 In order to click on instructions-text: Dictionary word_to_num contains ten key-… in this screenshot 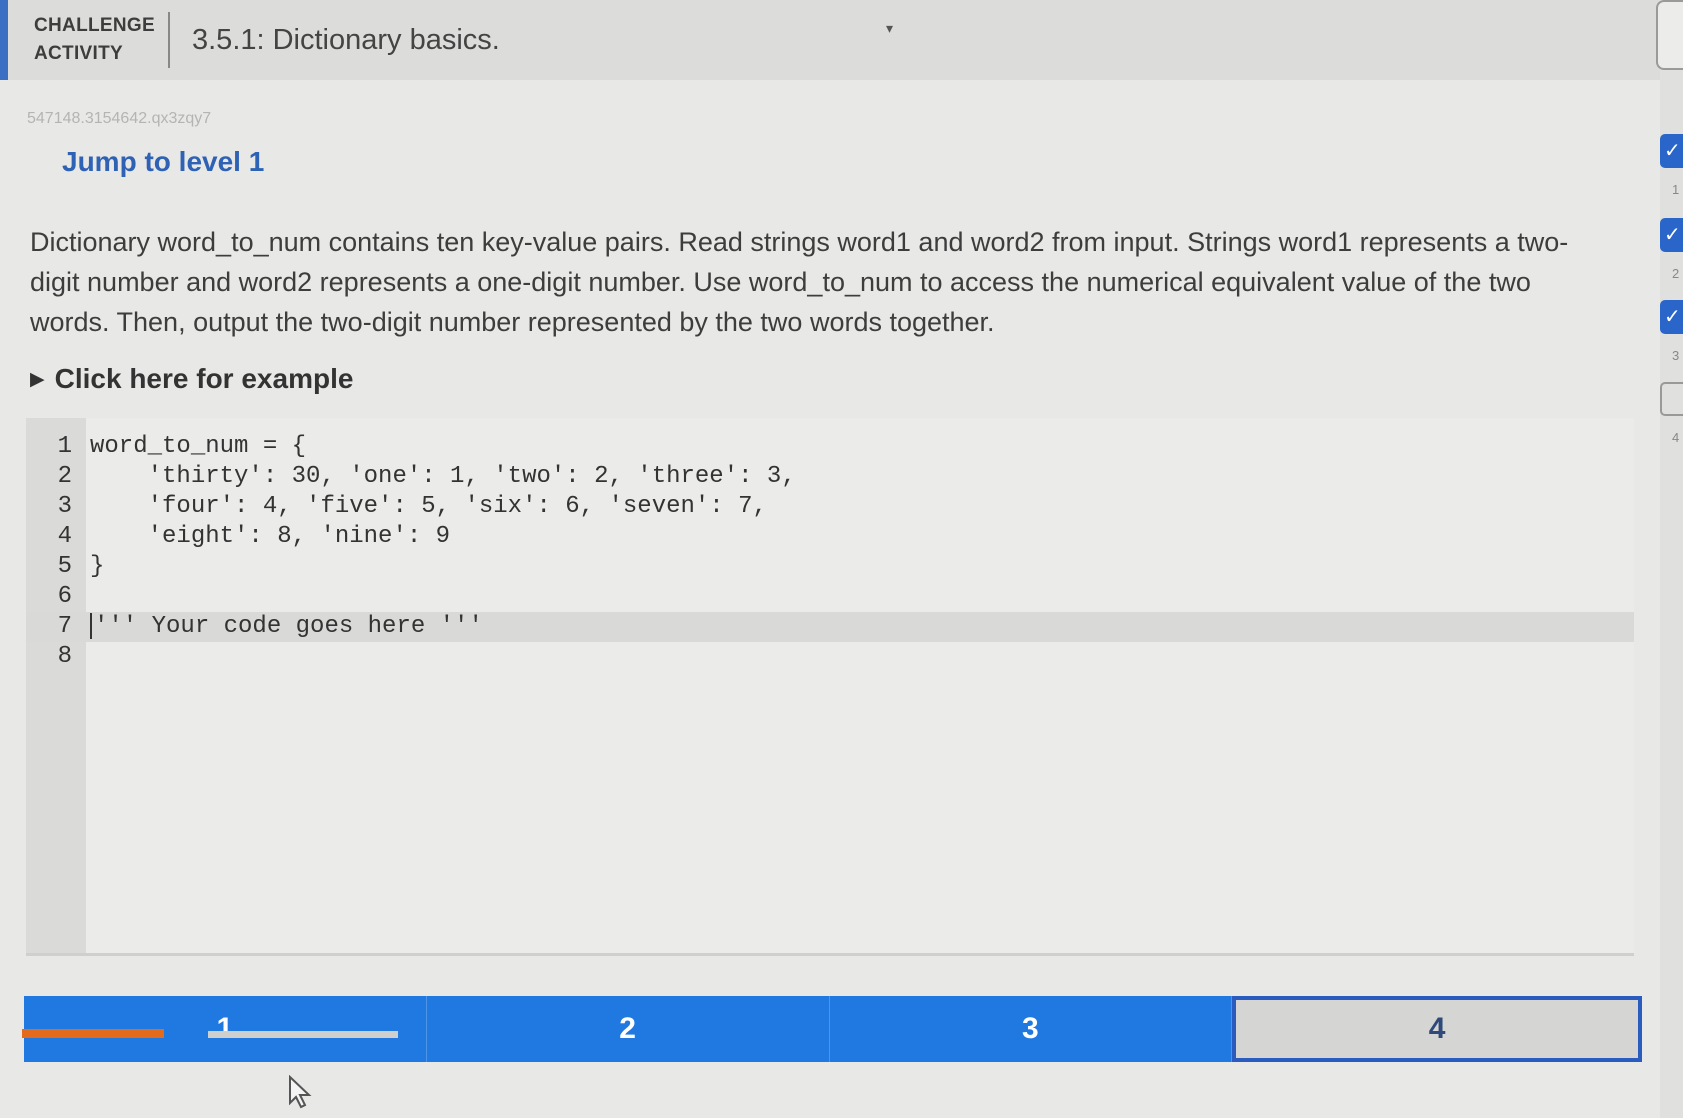, I will do `click(799, 282)`.